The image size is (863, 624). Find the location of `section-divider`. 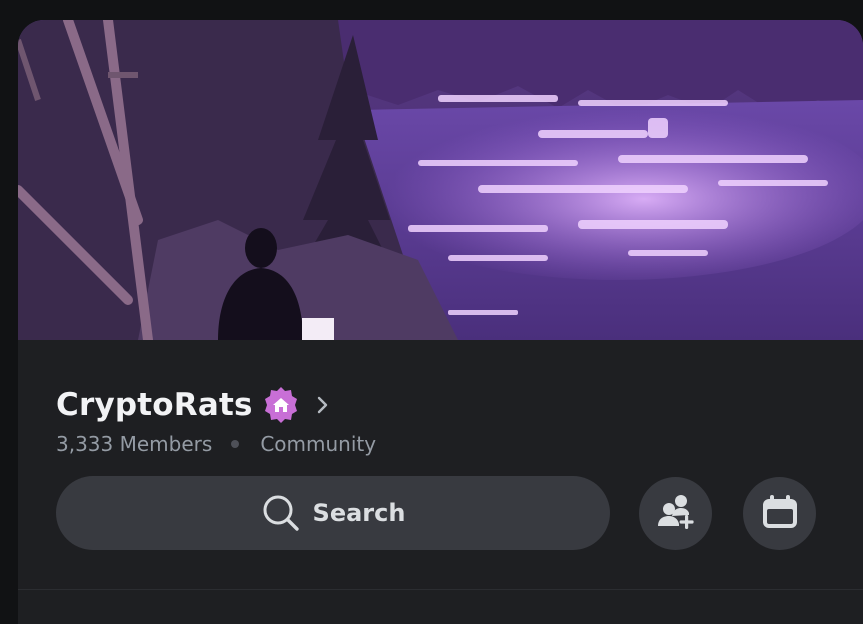

section-divider is located at coordinates (440, 589).